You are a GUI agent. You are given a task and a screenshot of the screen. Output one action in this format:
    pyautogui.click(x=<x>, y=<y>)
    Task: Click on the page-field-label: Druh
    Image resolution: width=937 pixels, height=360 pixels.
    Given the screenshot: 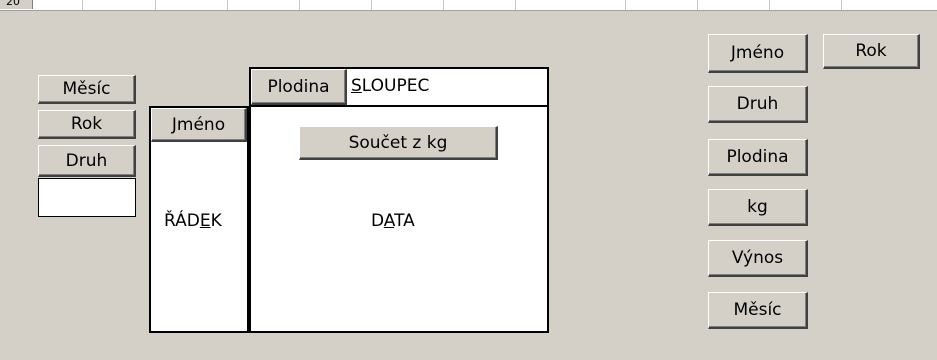 What is the action you would take?
    pyautogui.click(x=86, y=160)
    